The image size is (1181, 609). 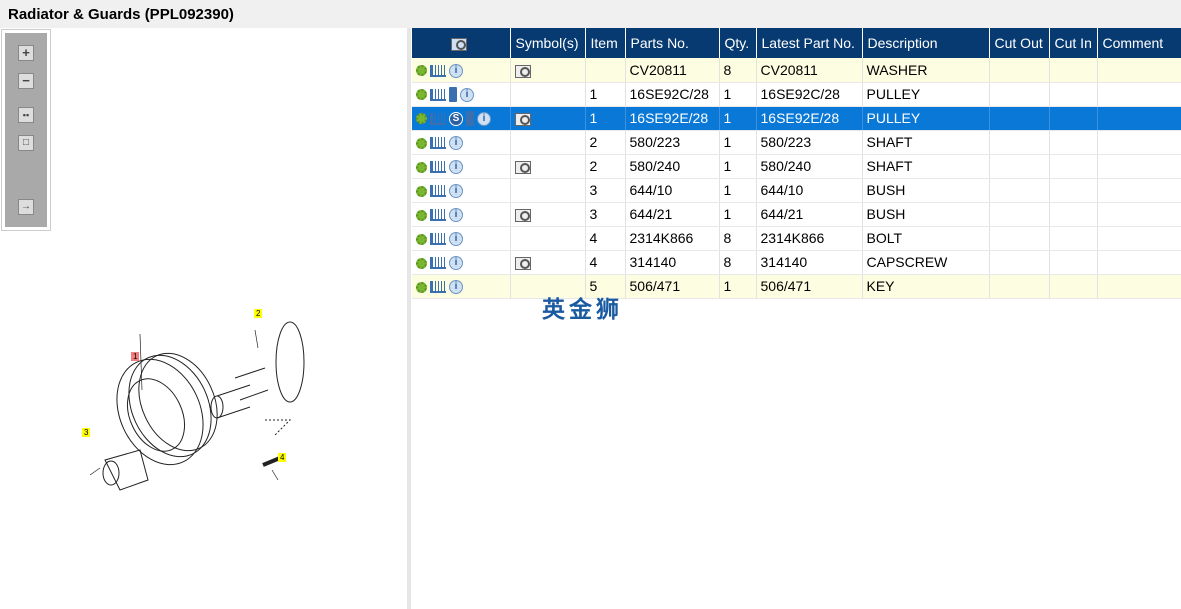 I want to click on item-cell: 3, so click(x=605, y=190).